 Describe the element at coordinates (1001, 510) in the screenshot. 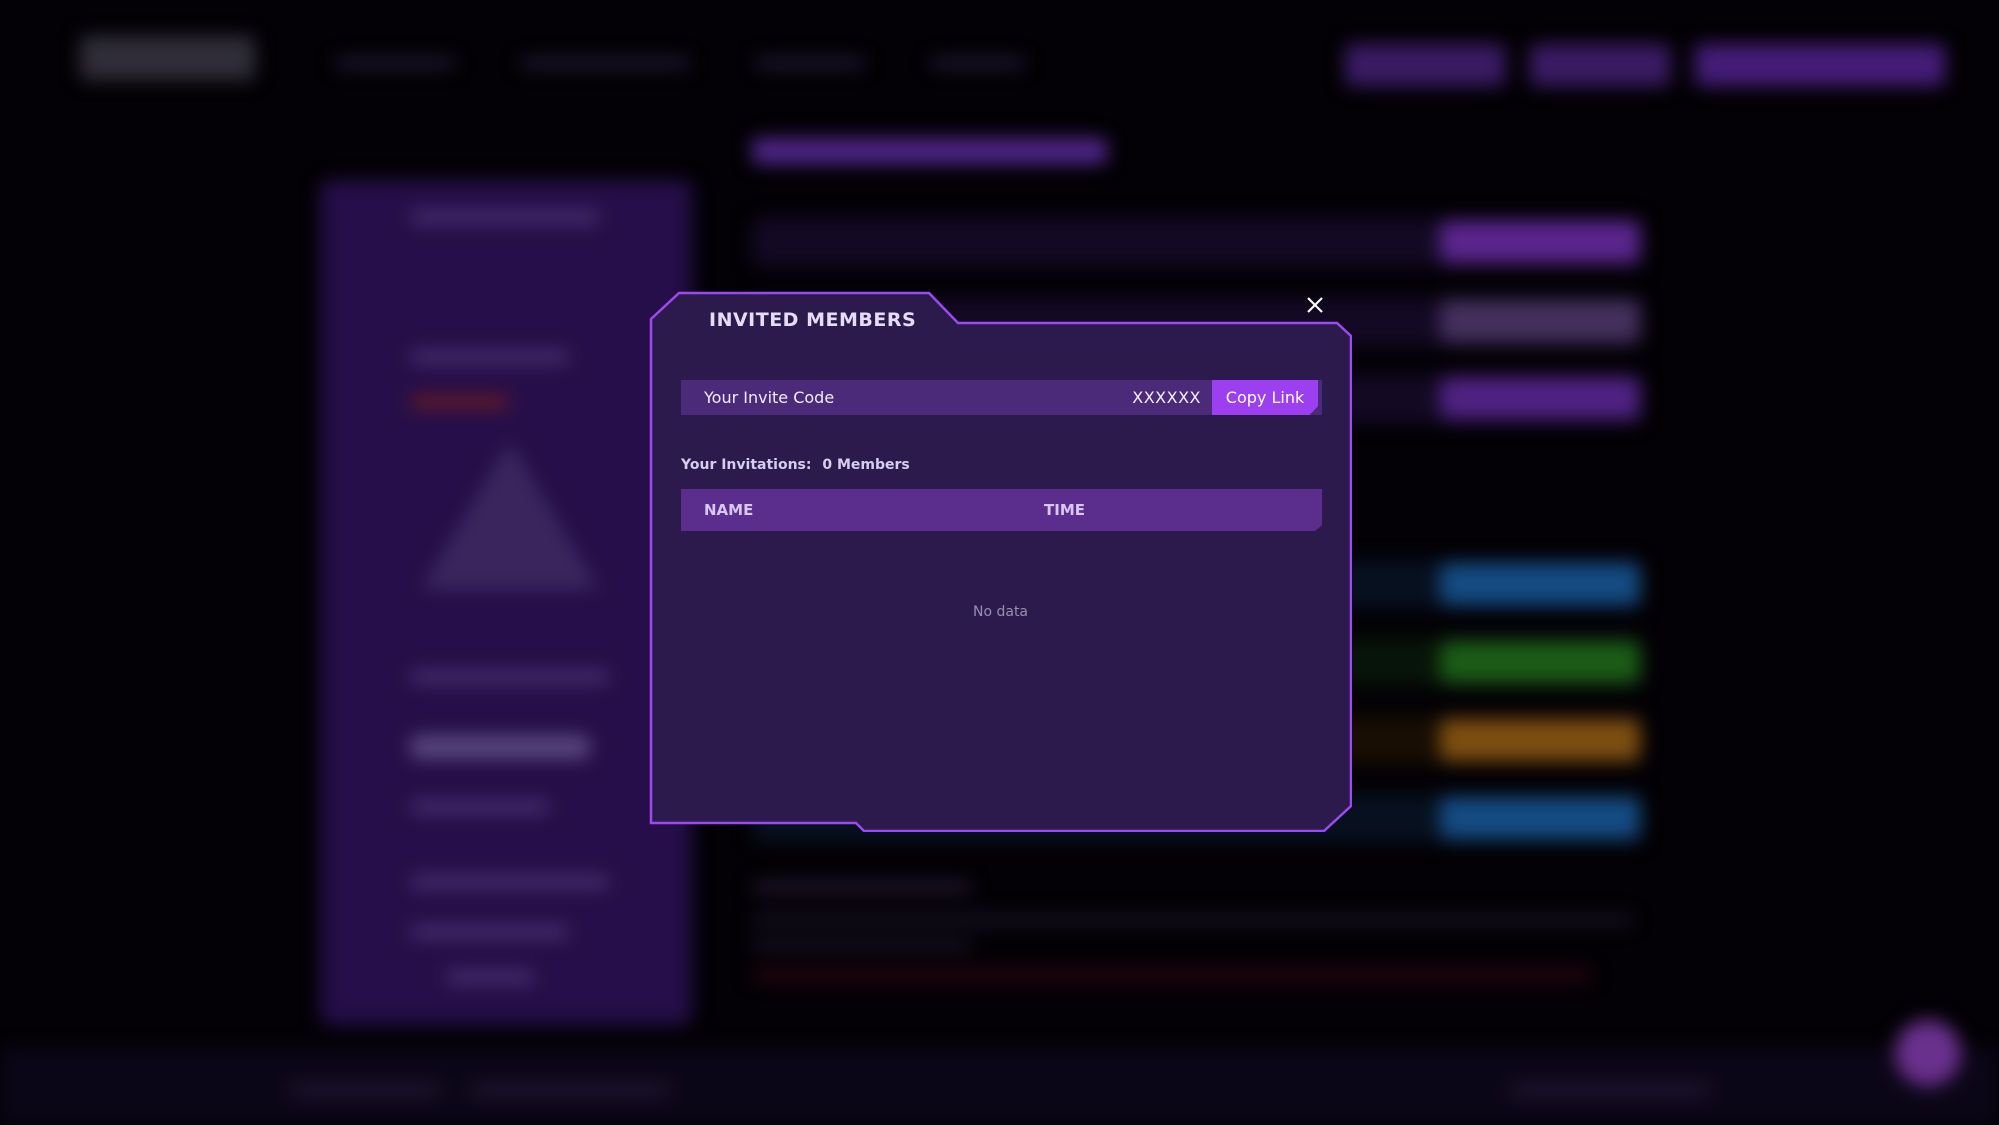

I see `table-header: NAME TIME` at that location.